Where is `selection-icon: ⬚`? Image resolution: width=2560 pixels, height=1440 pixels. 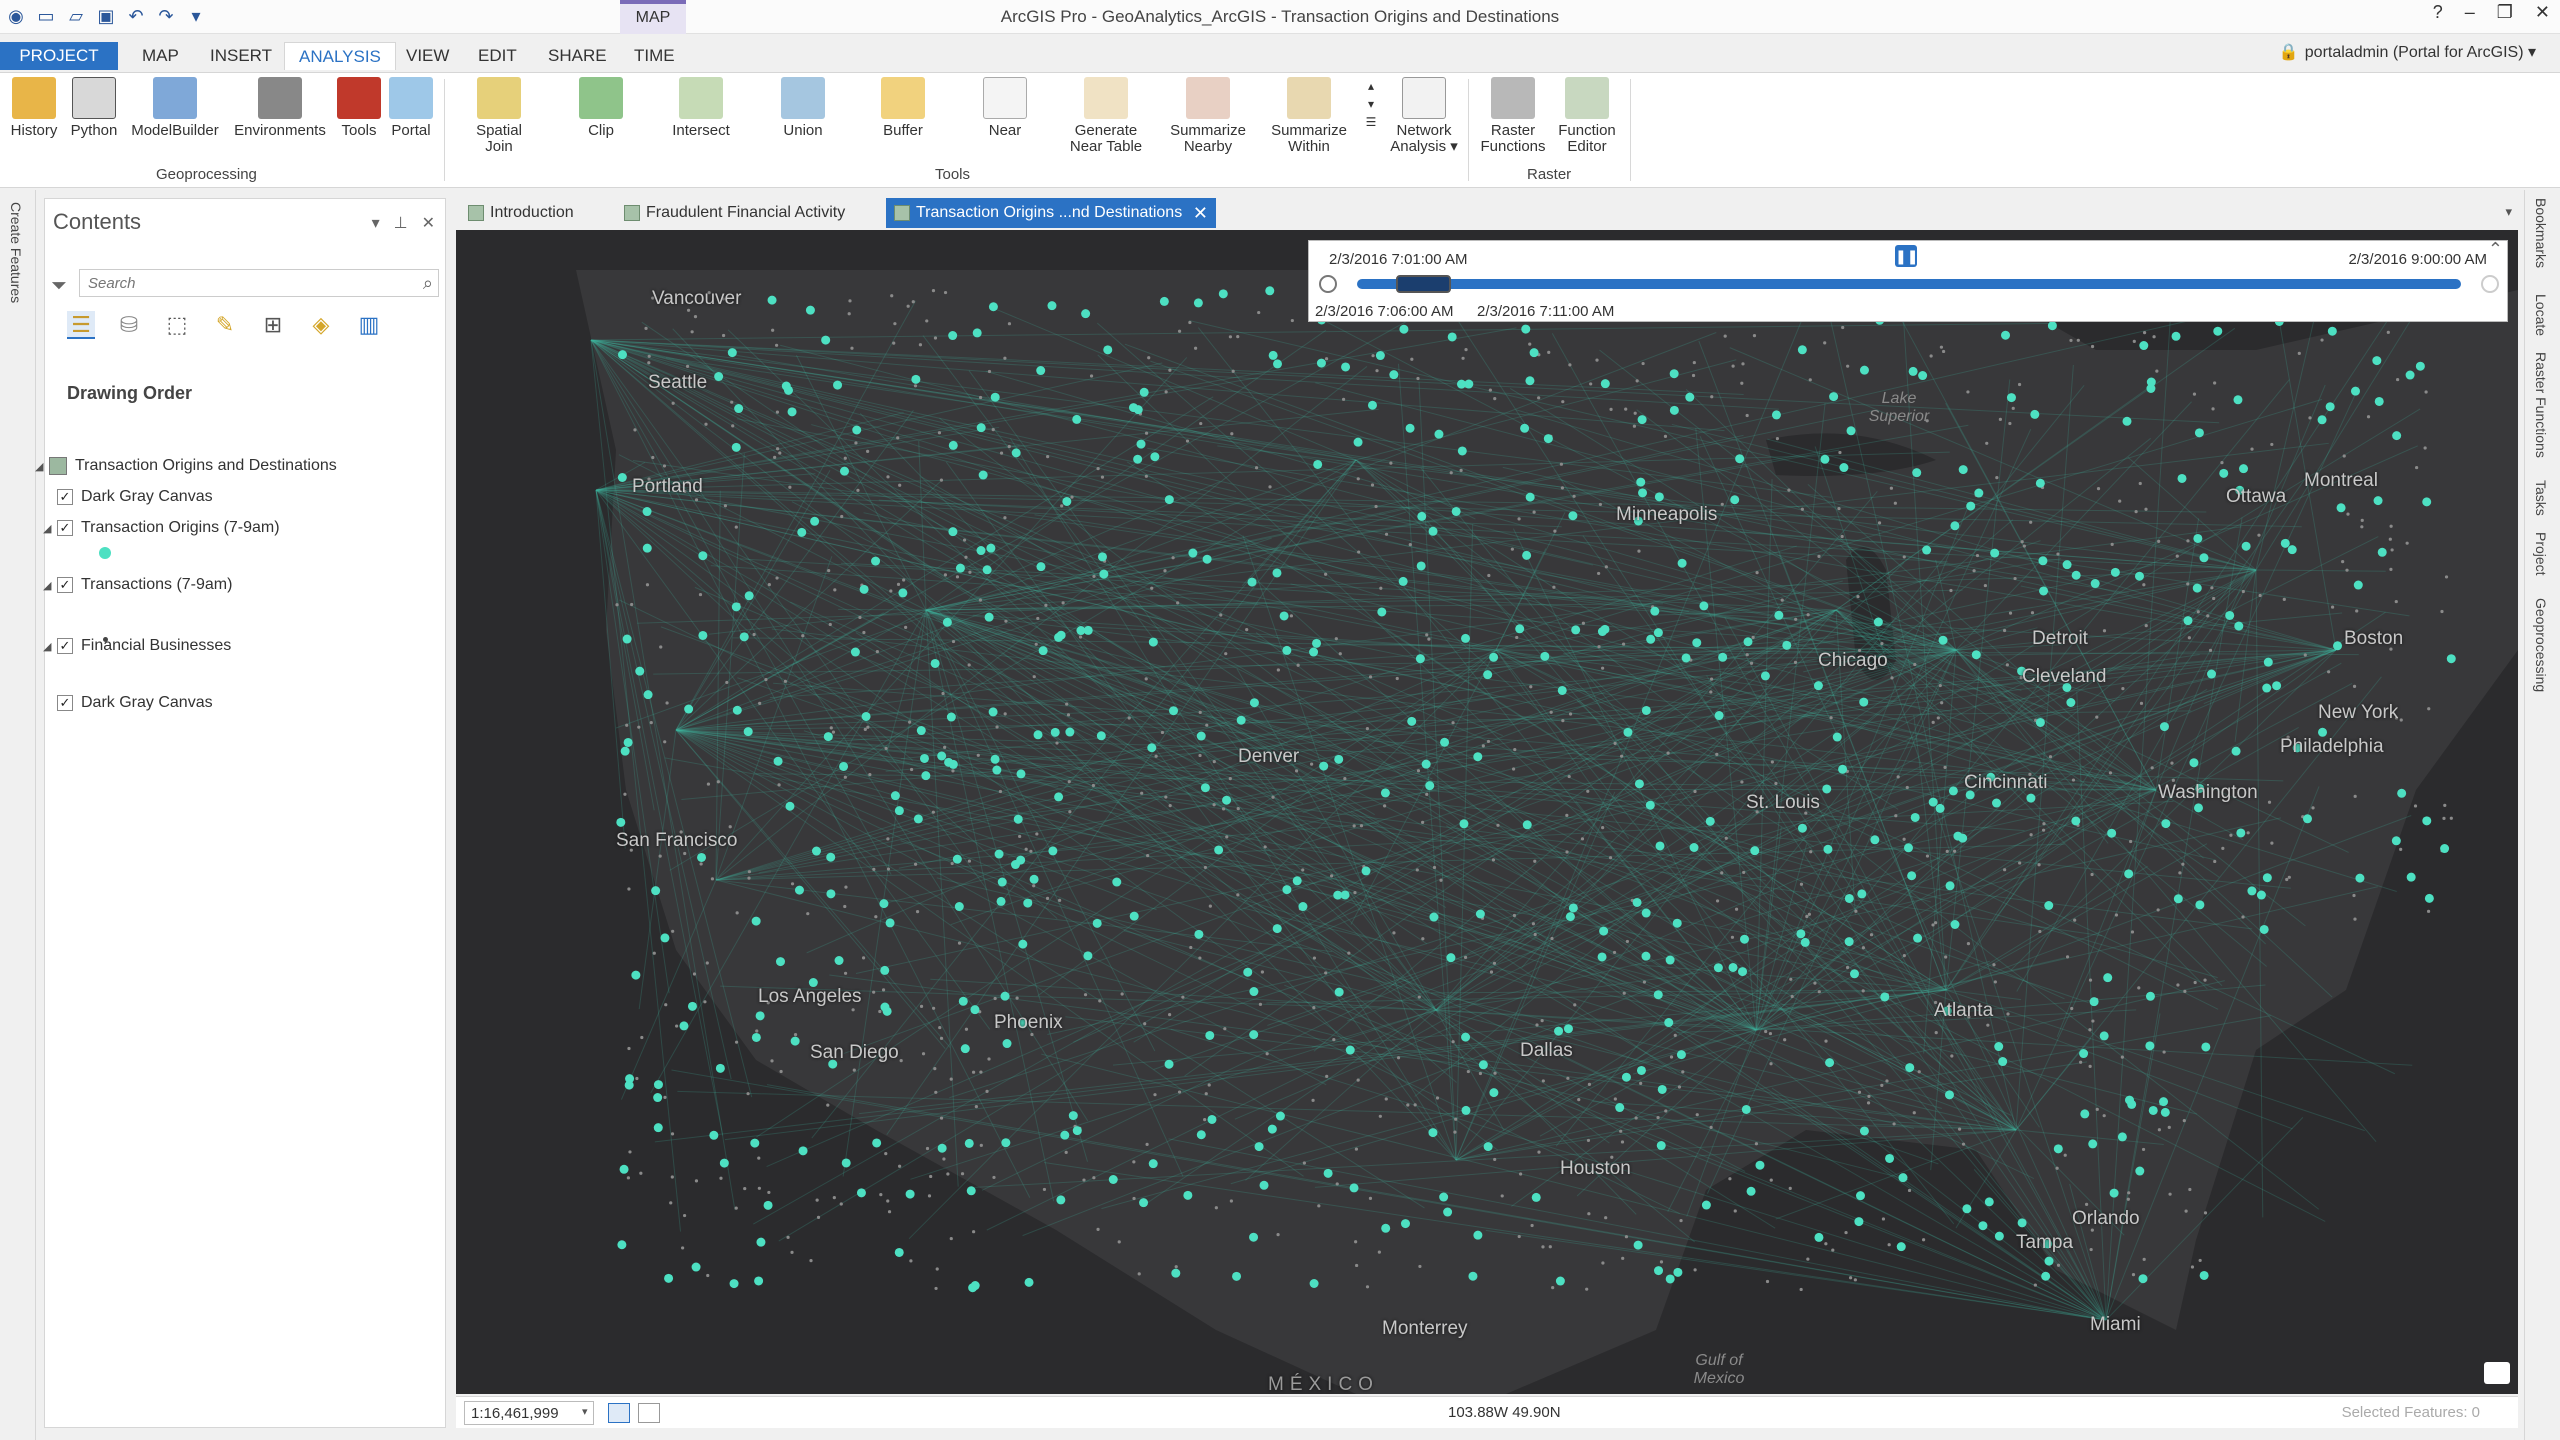 selection-icon: ⬚ is located at coordinates (177, 325).